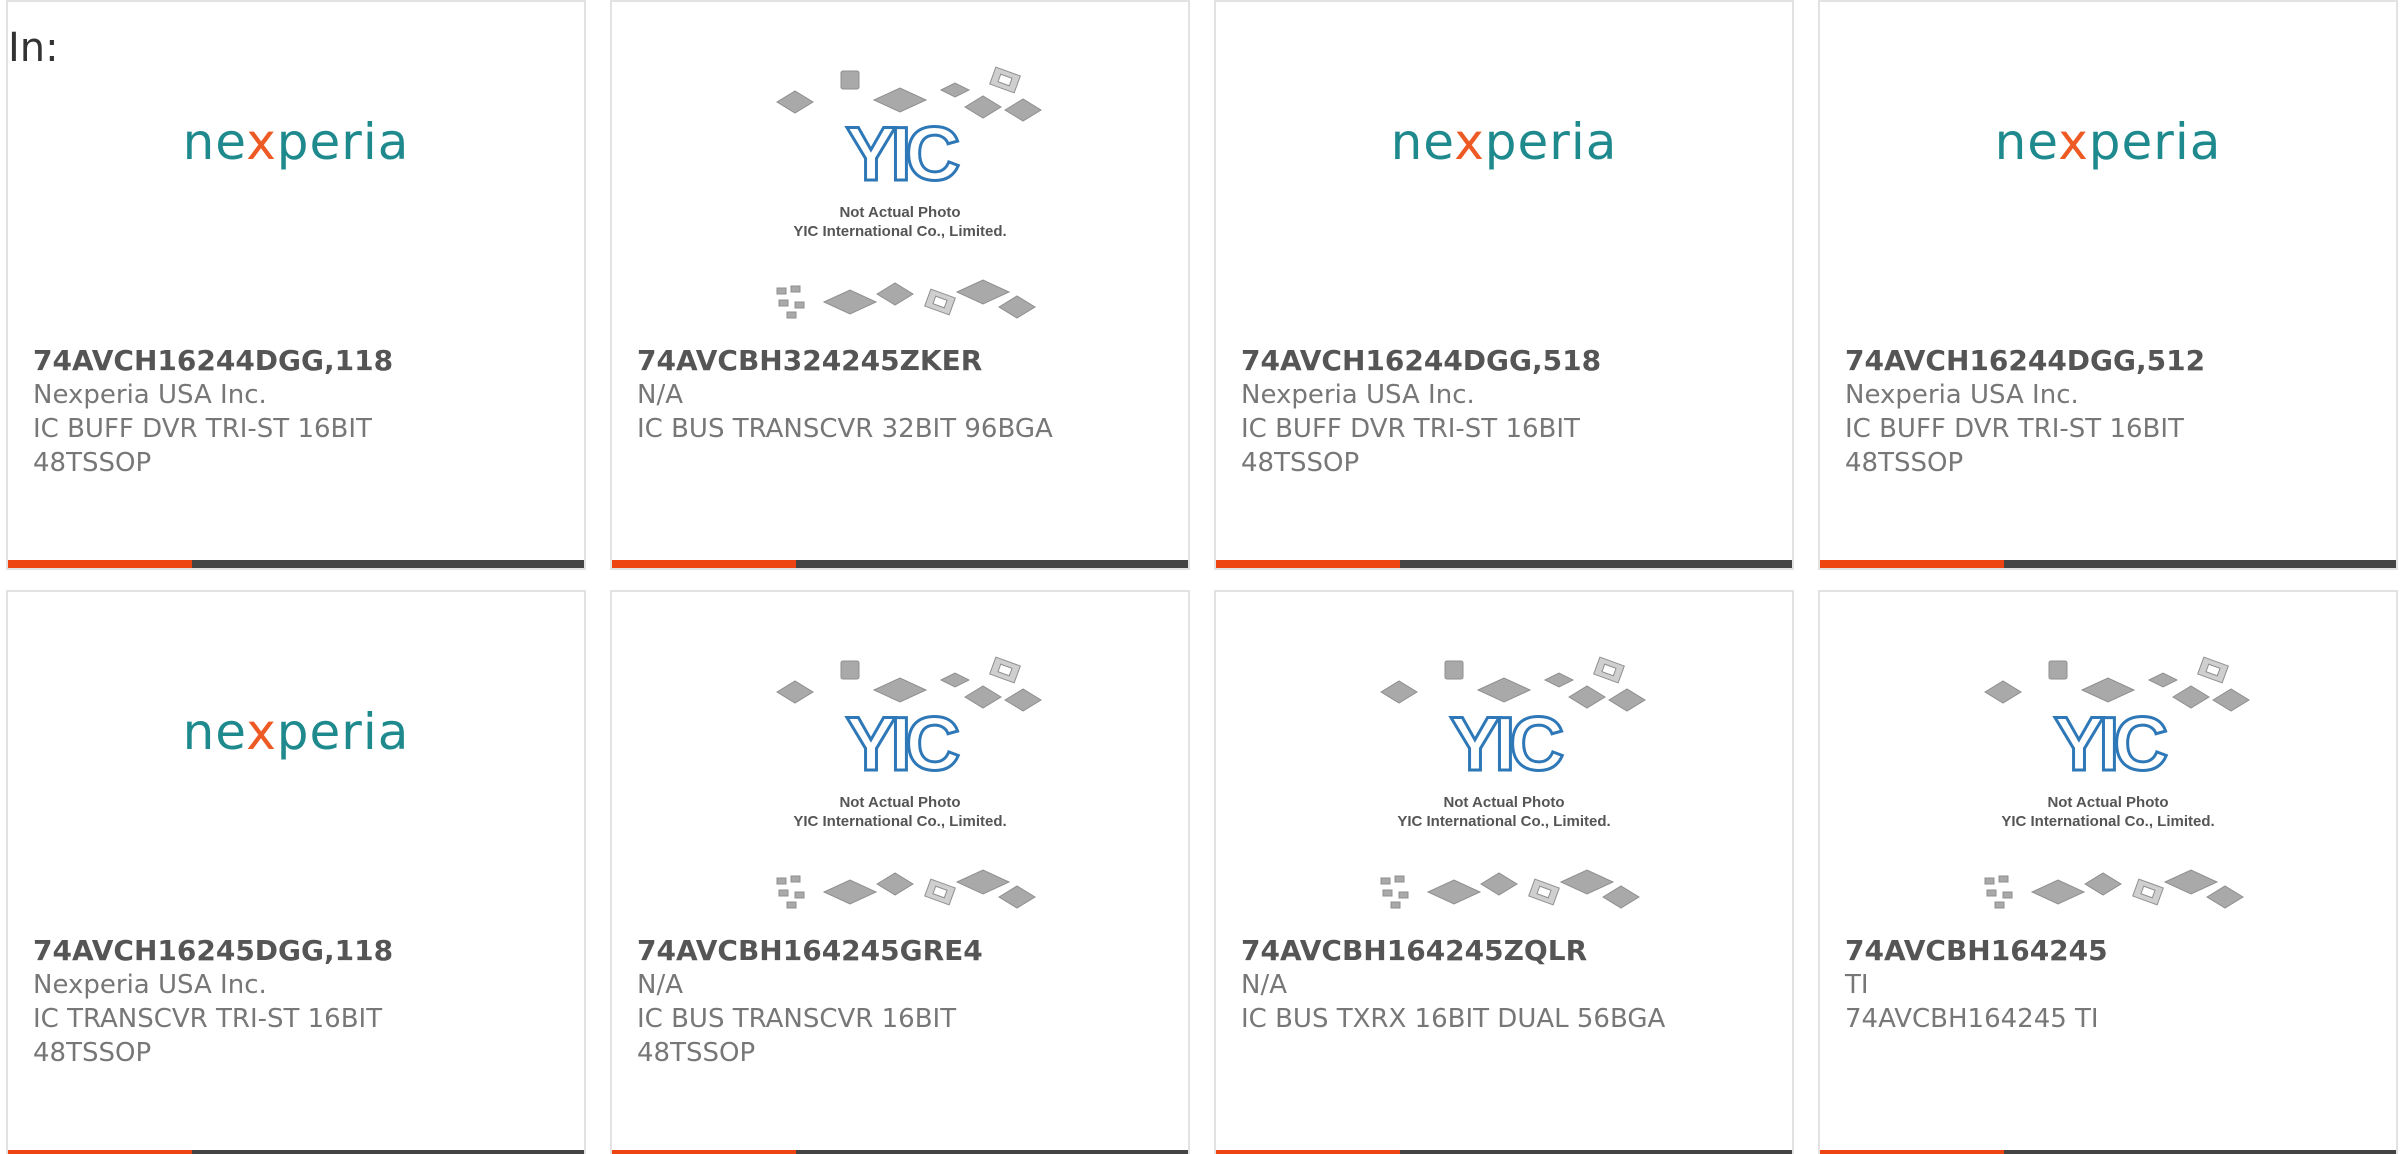 This screenshot has height=1154, width=2400. What do you see at coordinates (1857, 985) in the screenshot?
I see `manufacturer: TI` at bounding box center [1857, 985].